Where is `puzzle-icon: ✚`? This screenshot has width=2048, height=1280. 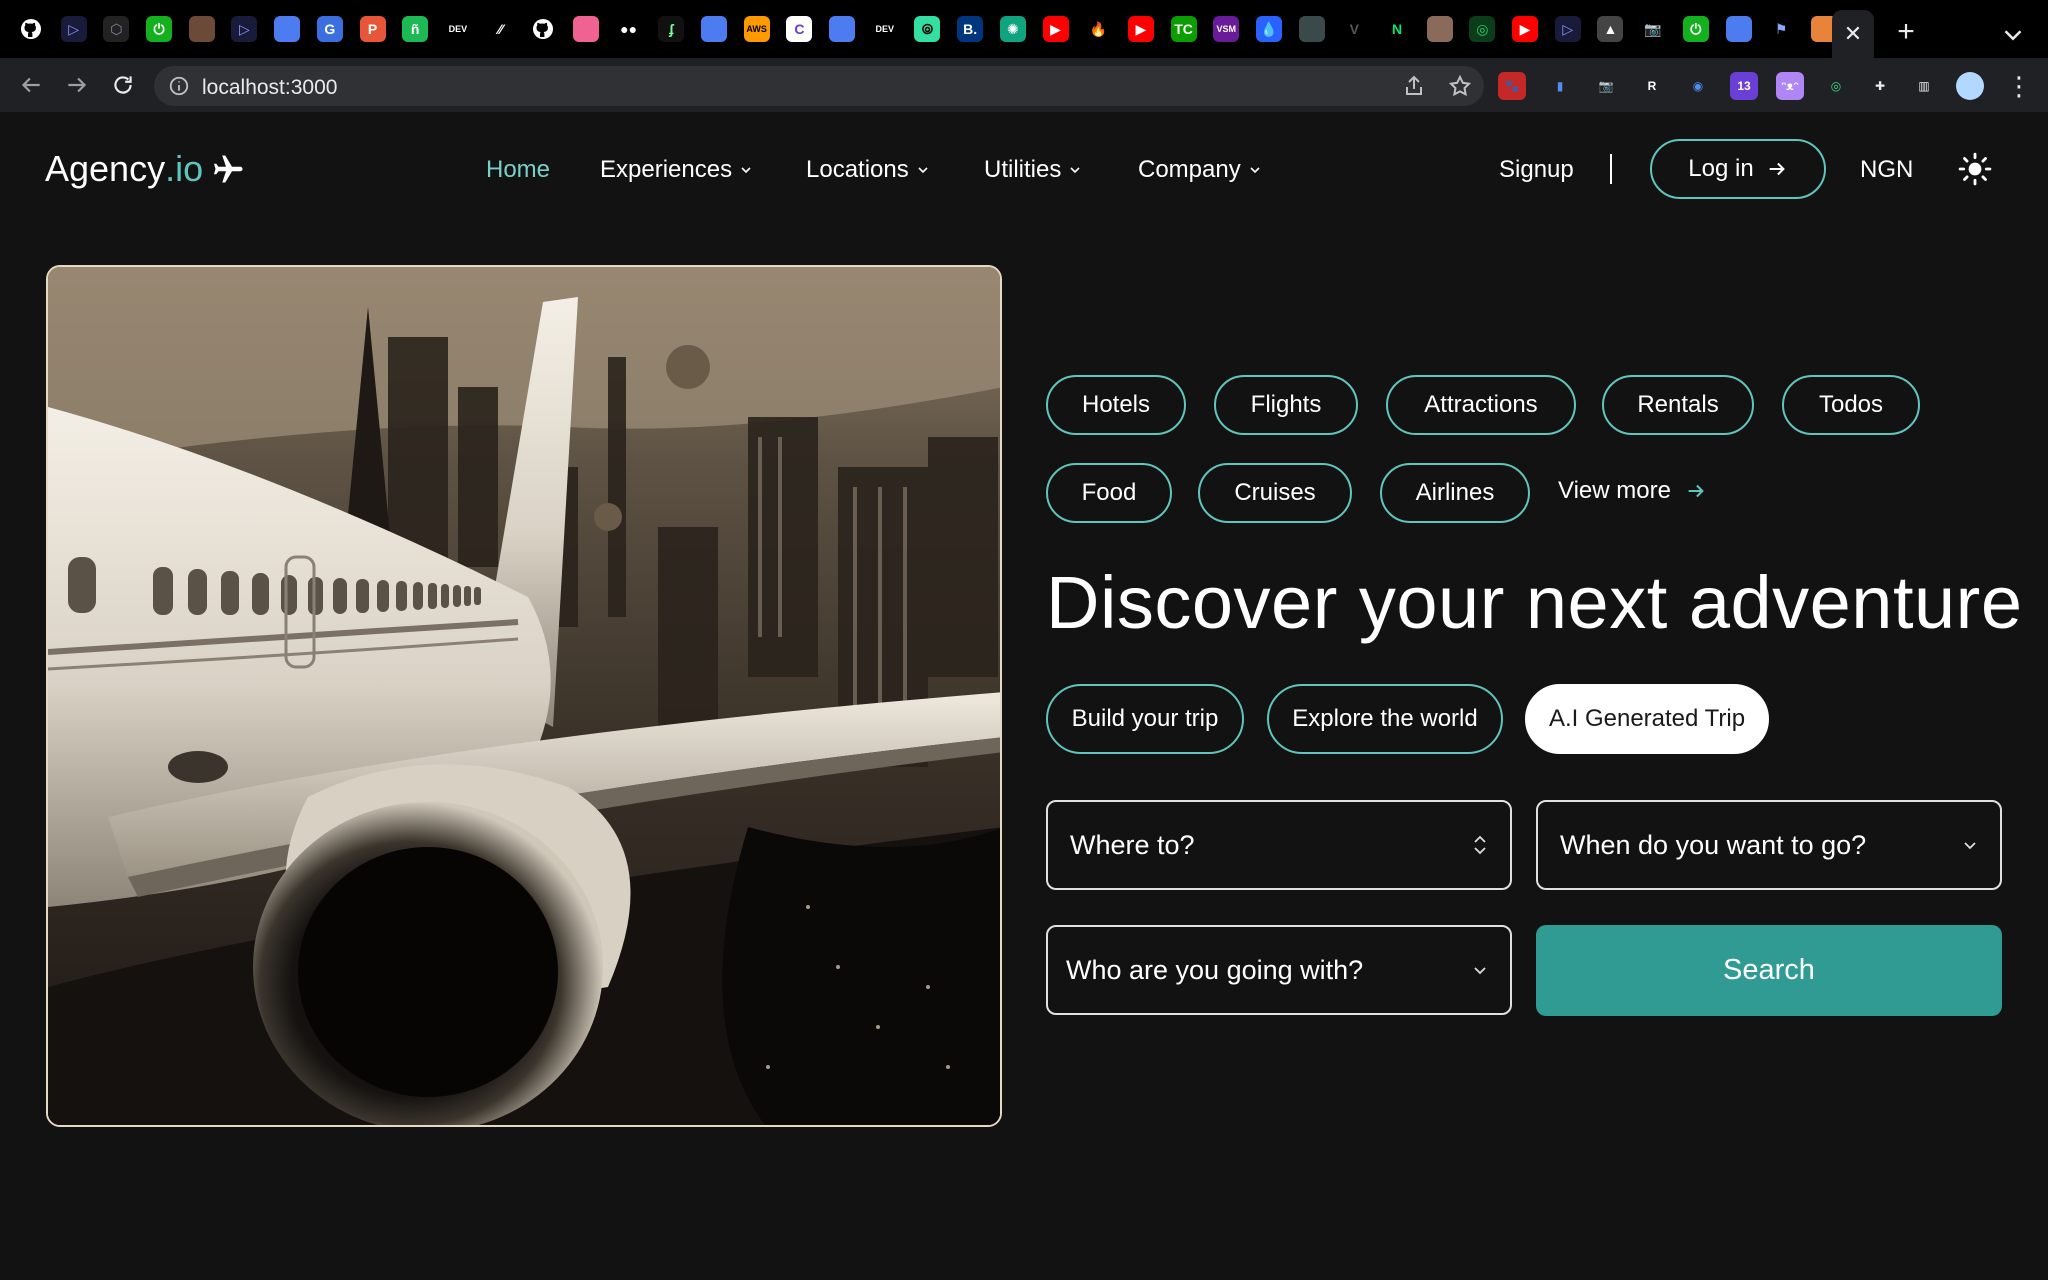
puzzle-icon: ✚ is located at coordinates (1880, 86).